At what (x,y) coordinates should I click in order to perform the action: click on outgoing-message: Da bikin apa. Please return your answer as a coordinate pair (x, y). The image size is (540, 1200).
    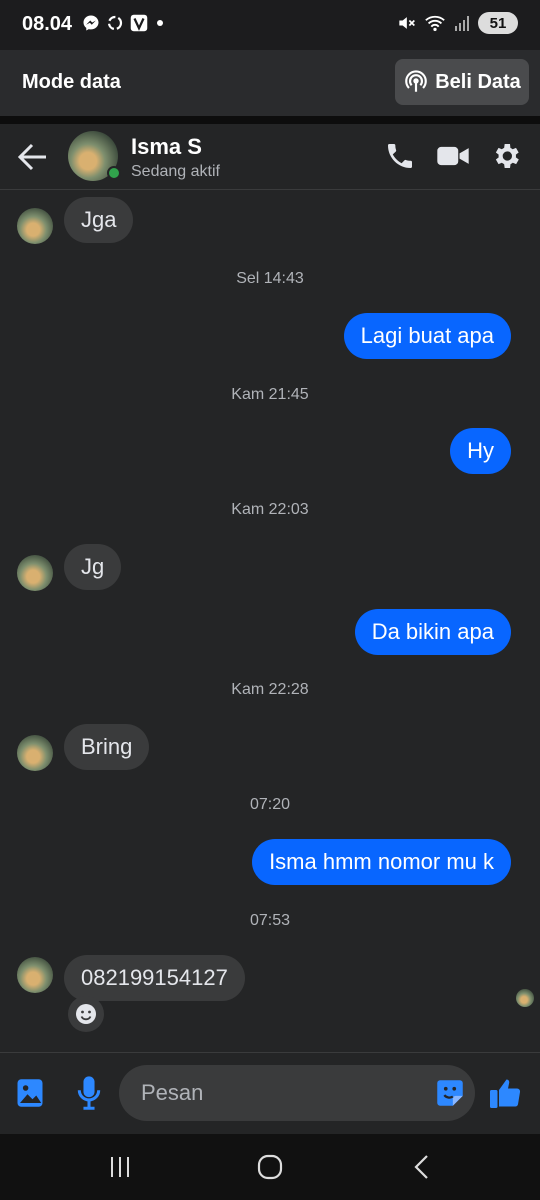
    Looking at the image, I should click on (432, 632).